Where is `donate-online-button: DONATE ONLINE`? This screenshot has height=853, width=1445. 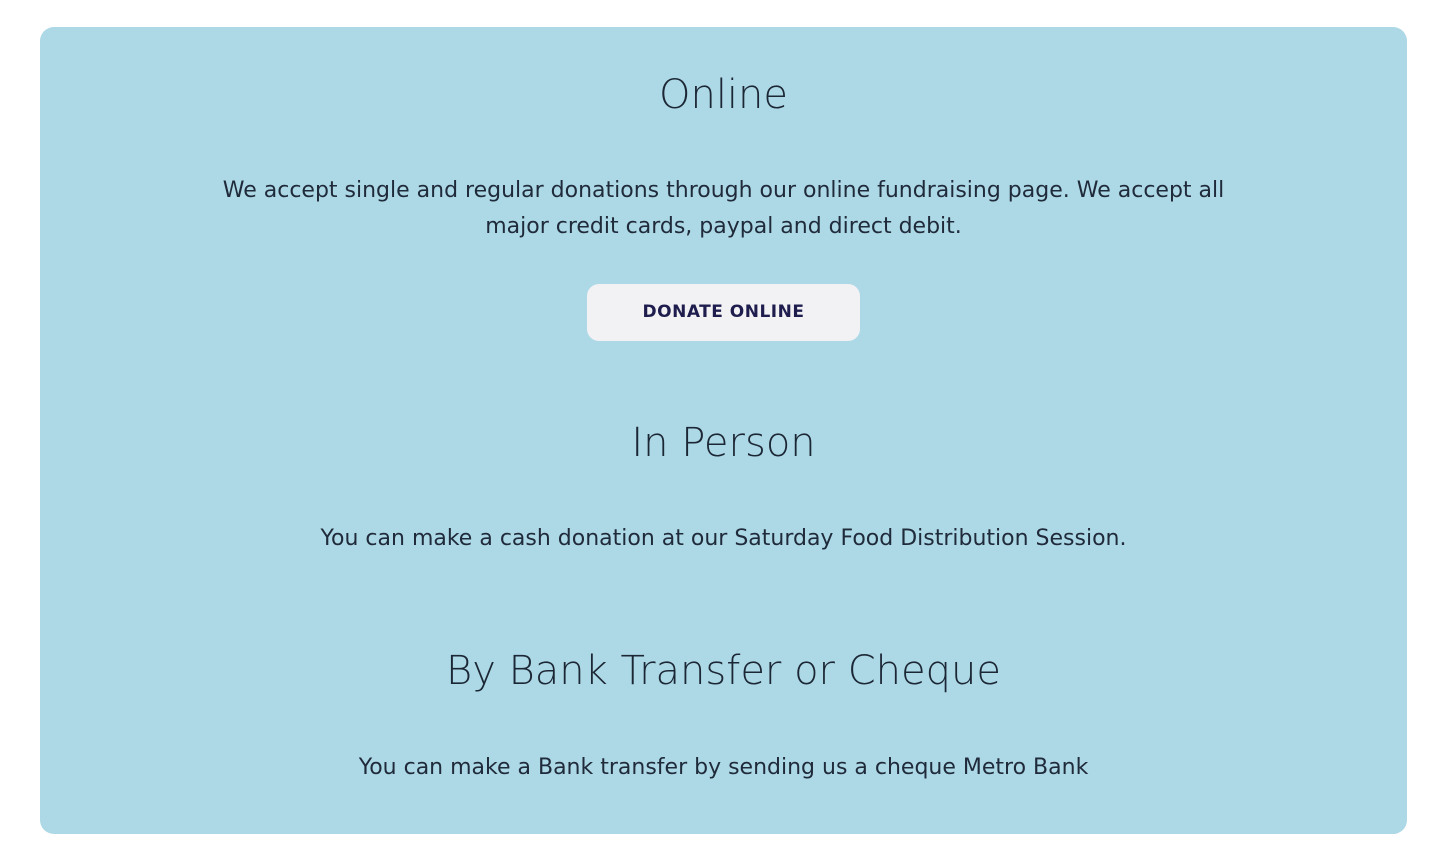
donate-online-button: DONATE ONLINE is located at coordinates (723, 312).